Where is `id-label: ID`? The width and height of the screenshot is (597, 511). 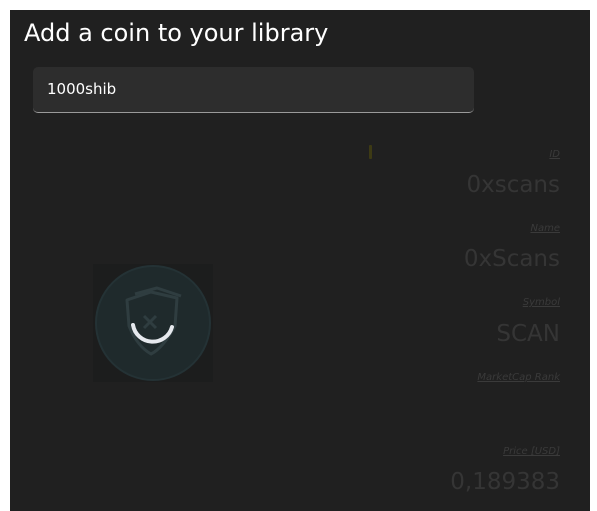
id-label: ID is located at coordinates (554, 154).